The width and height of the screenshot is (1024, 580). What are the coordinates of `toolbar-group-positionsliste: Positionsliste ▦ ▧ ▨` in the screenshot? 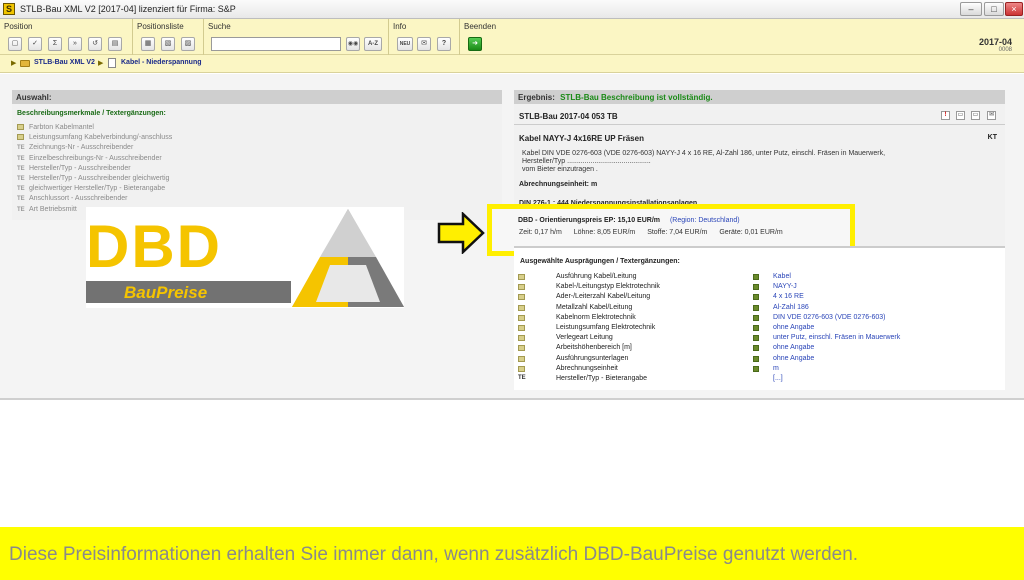 It's located at (168, 37).